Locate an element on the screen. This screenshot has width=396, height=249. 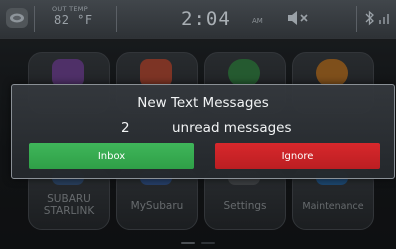
ignore-button-label: Ignore is located at coordinates (297, 156).